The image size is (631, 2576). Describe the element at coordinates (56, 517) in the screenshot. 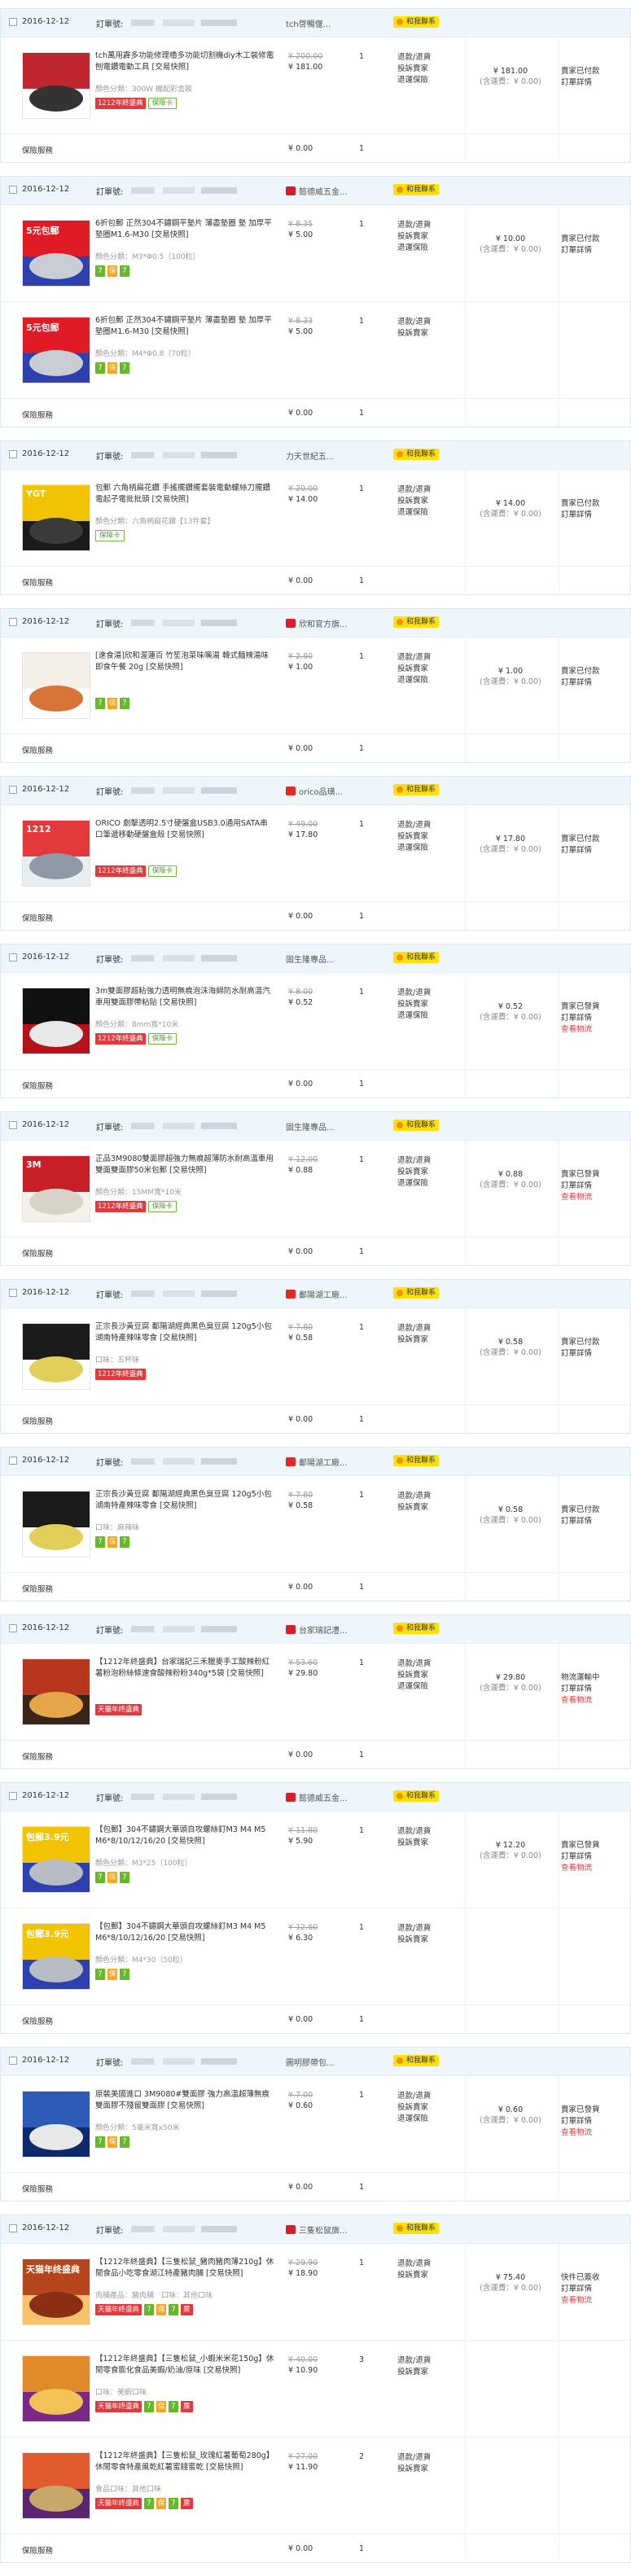

I see `product-thumbnail: YGT` at that location.